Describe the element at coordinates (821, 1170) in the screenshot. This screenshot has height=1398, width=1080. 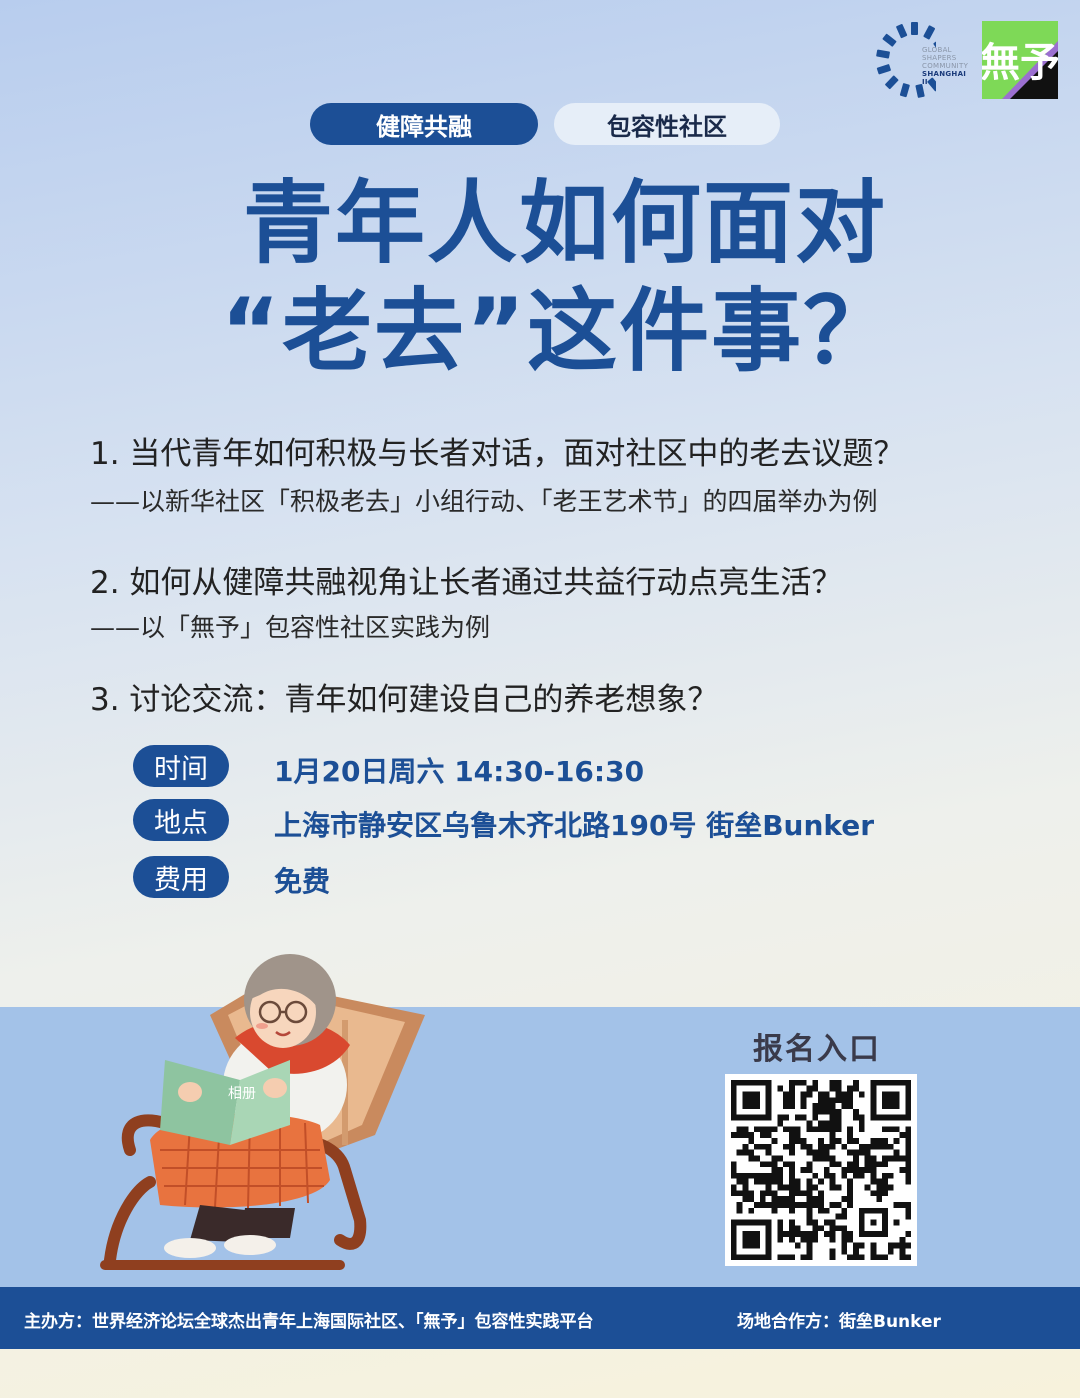
I see `registration-qr-code` at that location.